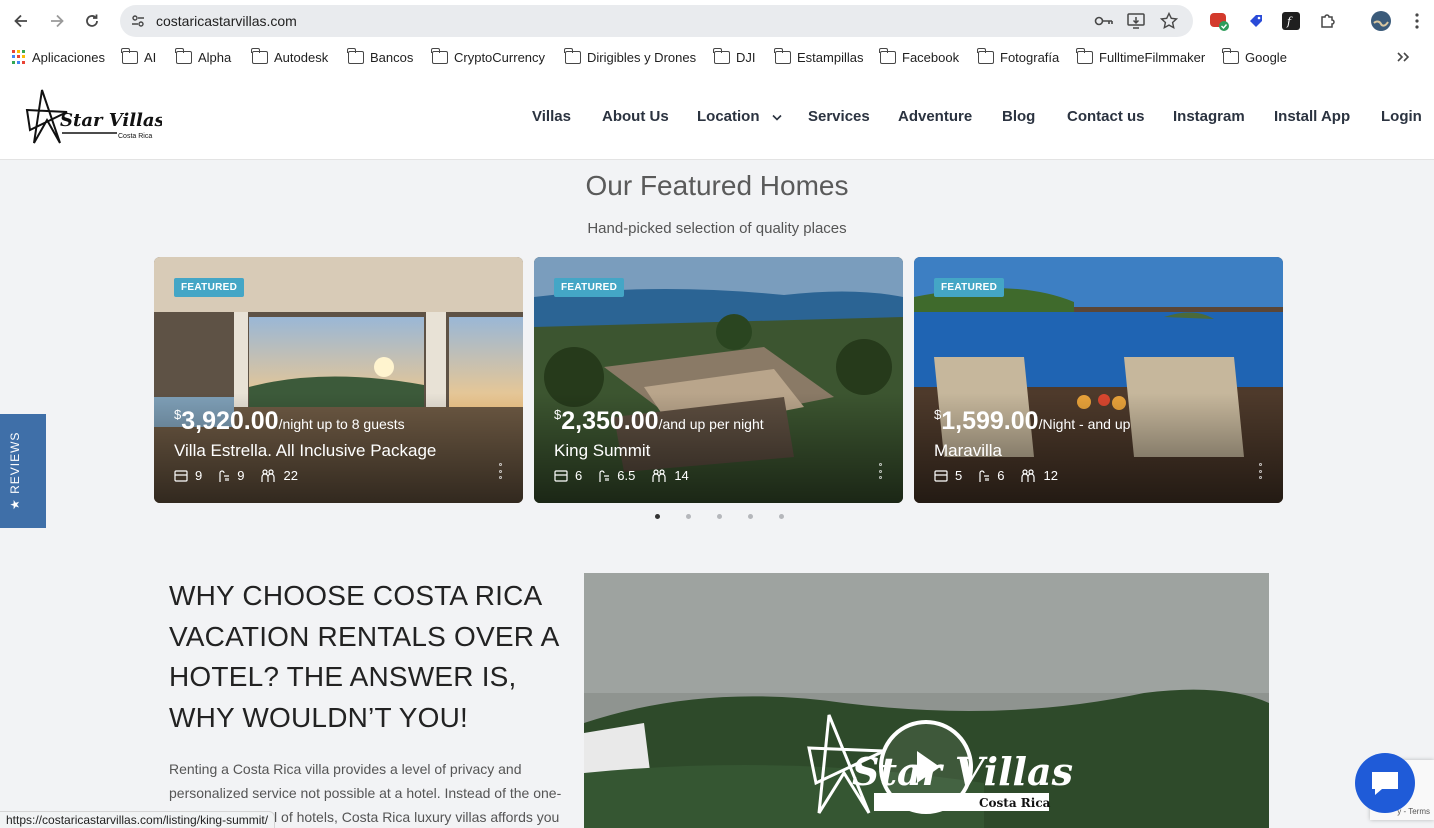 This screenshot has width=1434, height=828. Describe the element at coordinates (19, 57) in the screenshot. I see `apps-grid-icon` at that location.